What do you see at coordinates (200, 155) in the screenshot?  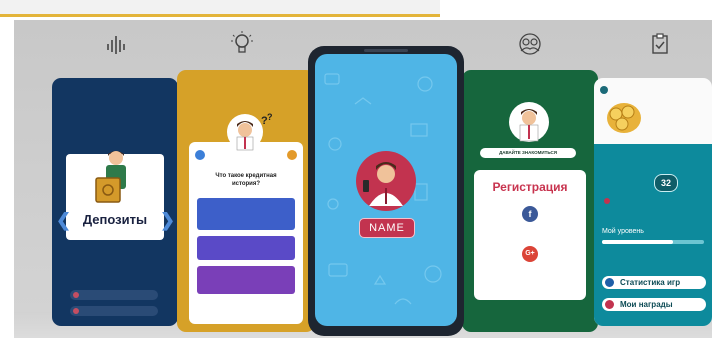 I see `quiz-left-badge-icon` at bounding box center [200, 155].